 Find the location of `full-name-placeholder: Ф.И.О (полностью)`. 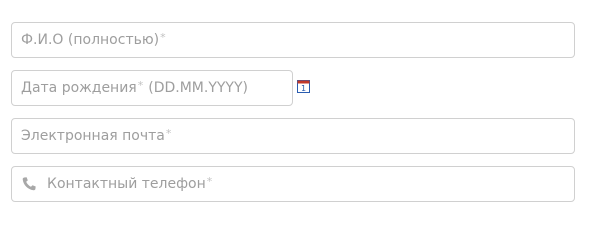

full-name-placeholder: Ф.И.О (полностью) is located at coordinates (90, 40).